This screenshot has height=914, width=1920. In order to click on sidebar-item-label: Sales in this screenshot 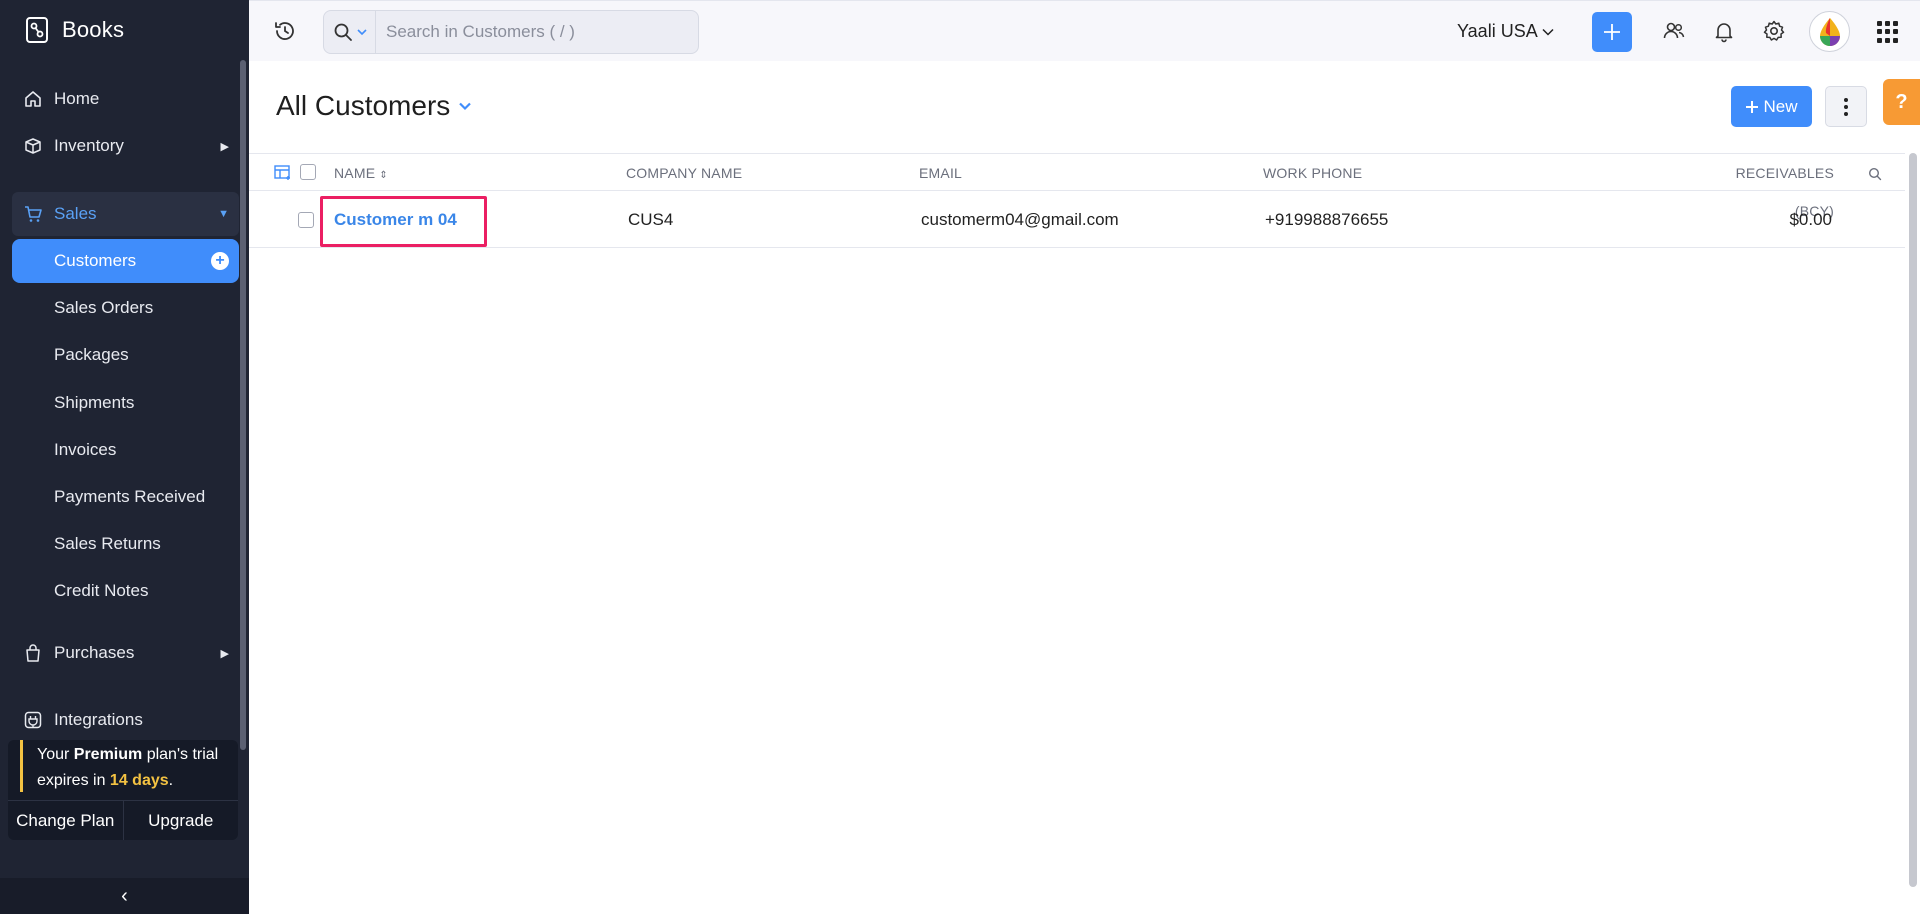, I will do `click(75, 213)`.